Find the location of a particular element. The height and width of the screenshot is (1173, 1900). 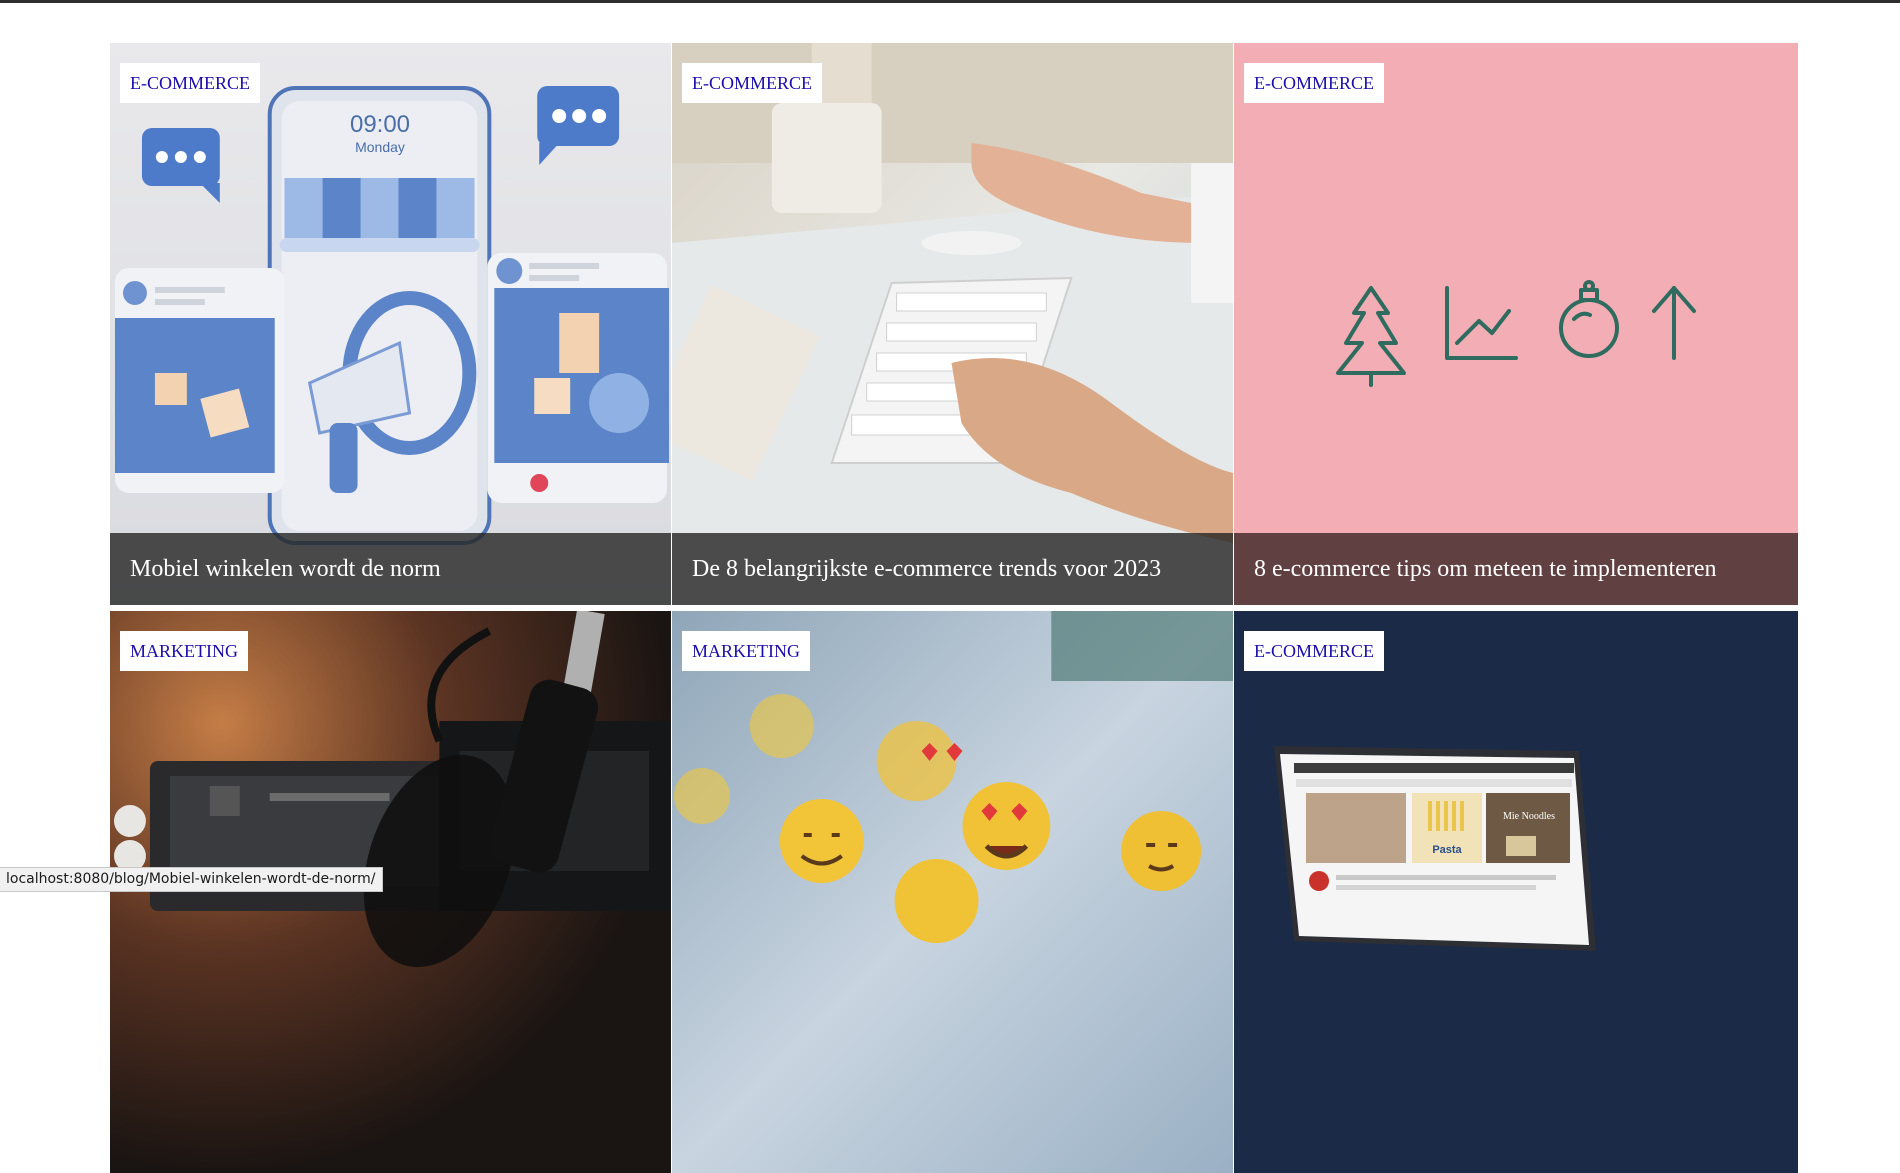

post-card-ecommerce-webshop: Pasta Mie Noodles E-COMMERCE is located at coordinates (1516, 892).